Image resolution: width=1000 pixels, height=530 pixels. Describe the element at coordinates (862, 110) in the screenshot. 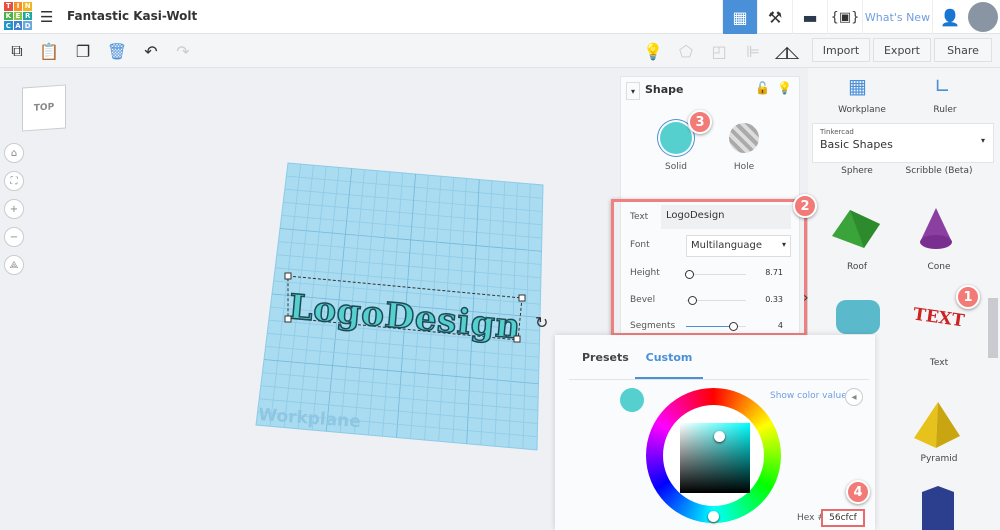

I see `workplane-tool-label: Workplane` at that location.